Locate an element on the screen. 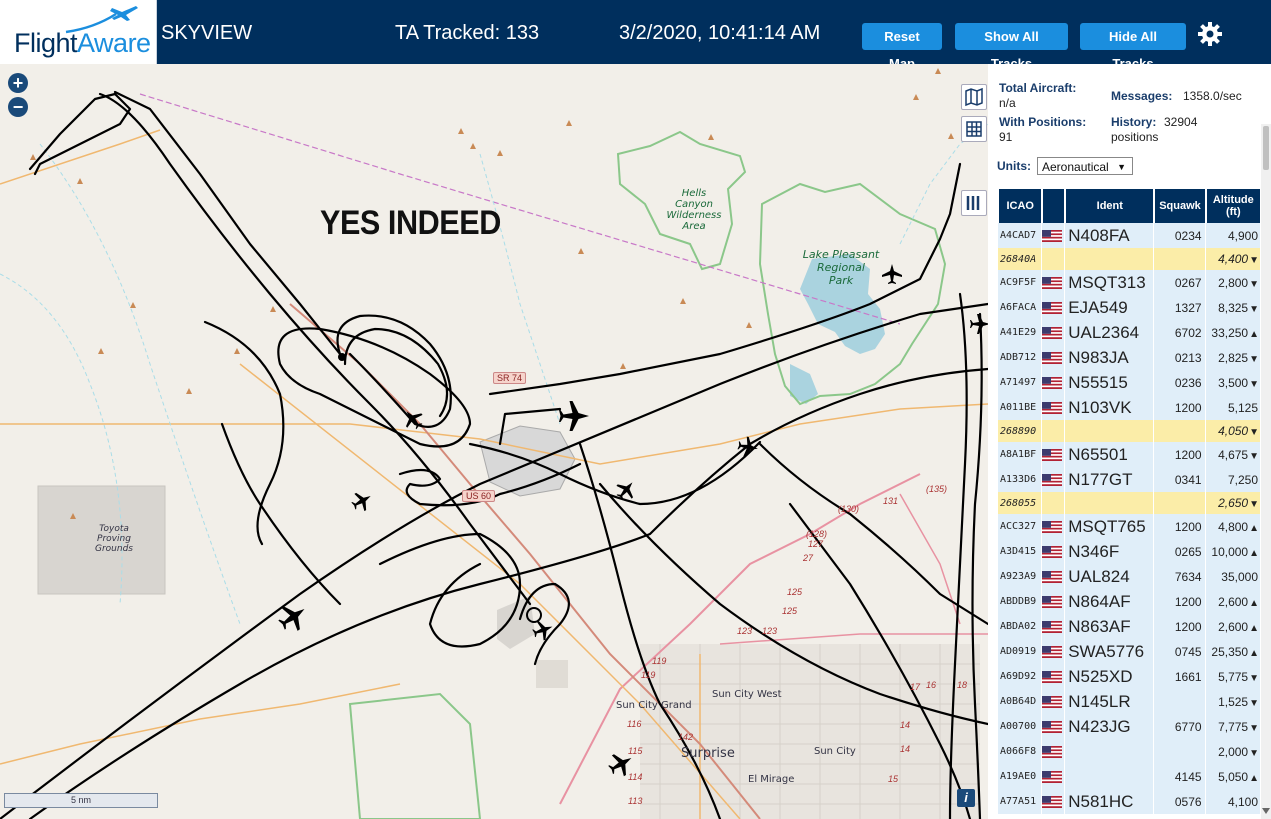 The image size is (1271, 819). scroll-down-arrow-icon is located at coordinates (1266, 811).